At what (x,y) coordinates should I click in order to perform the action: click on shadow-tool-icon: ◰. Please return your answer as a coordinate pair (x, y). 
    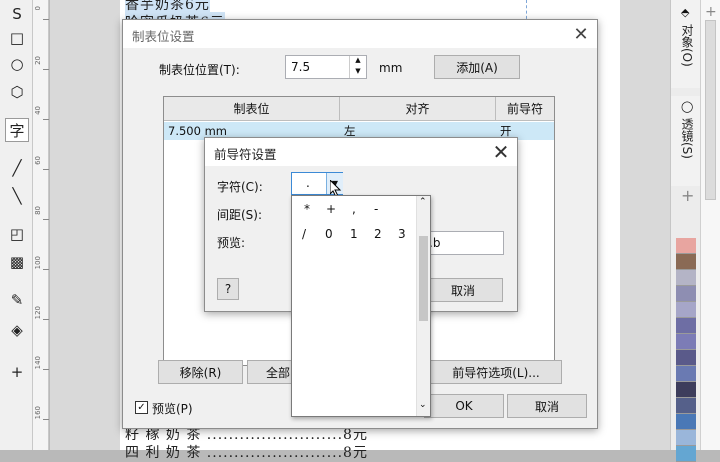
    Looking at the image, I should click on (17, 234).